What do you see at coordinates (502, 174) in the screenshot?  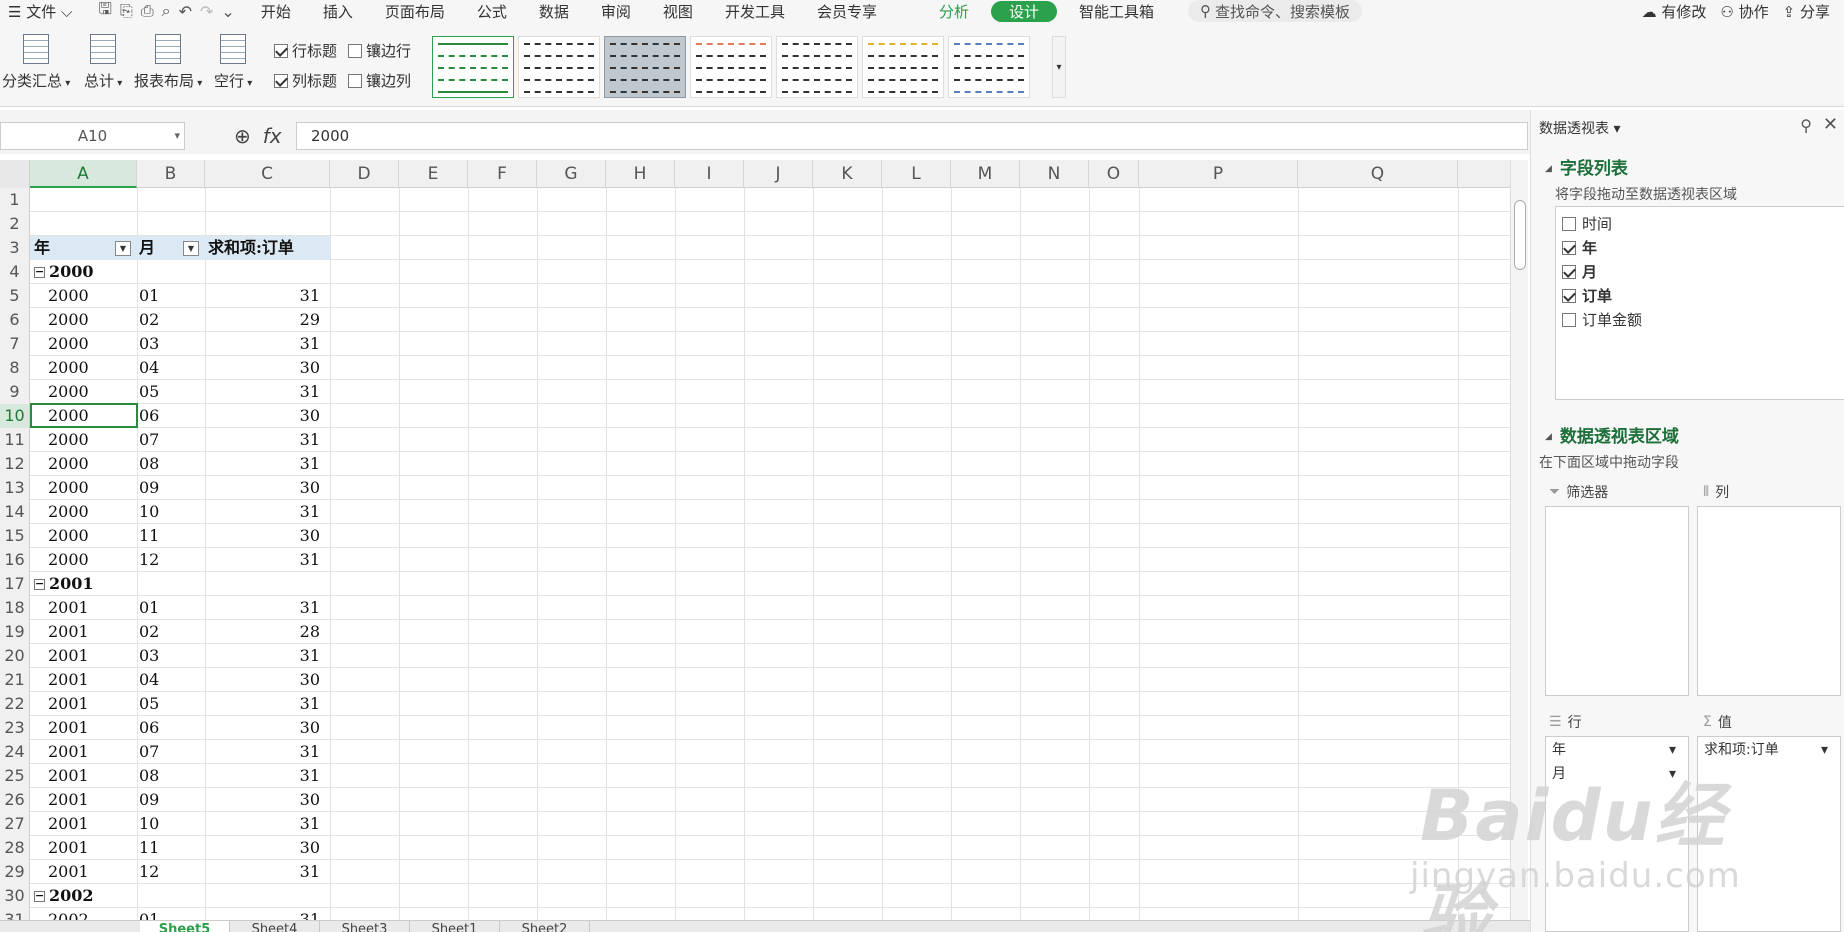 I see `col-header-f: F` at bounding box center [502, 174].